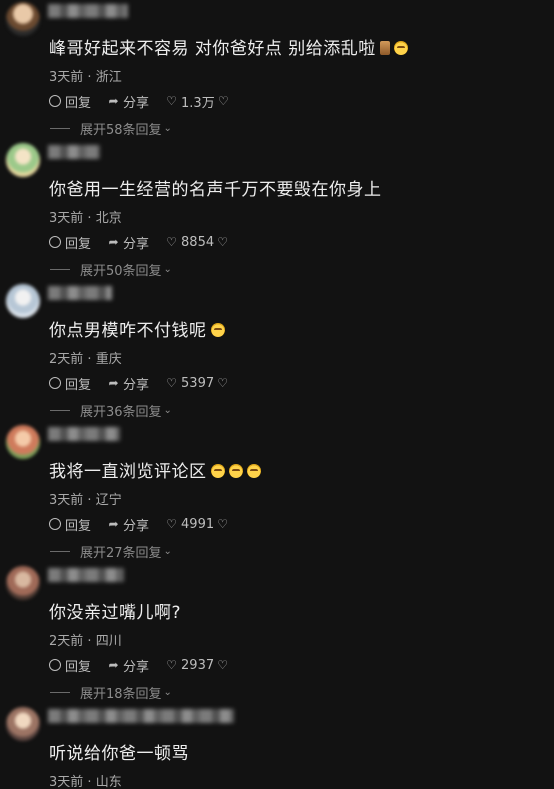 This screenshot has width=554, height=789. I want to click on comment-text: 我将一直浏览评论区, so click(155, 469).